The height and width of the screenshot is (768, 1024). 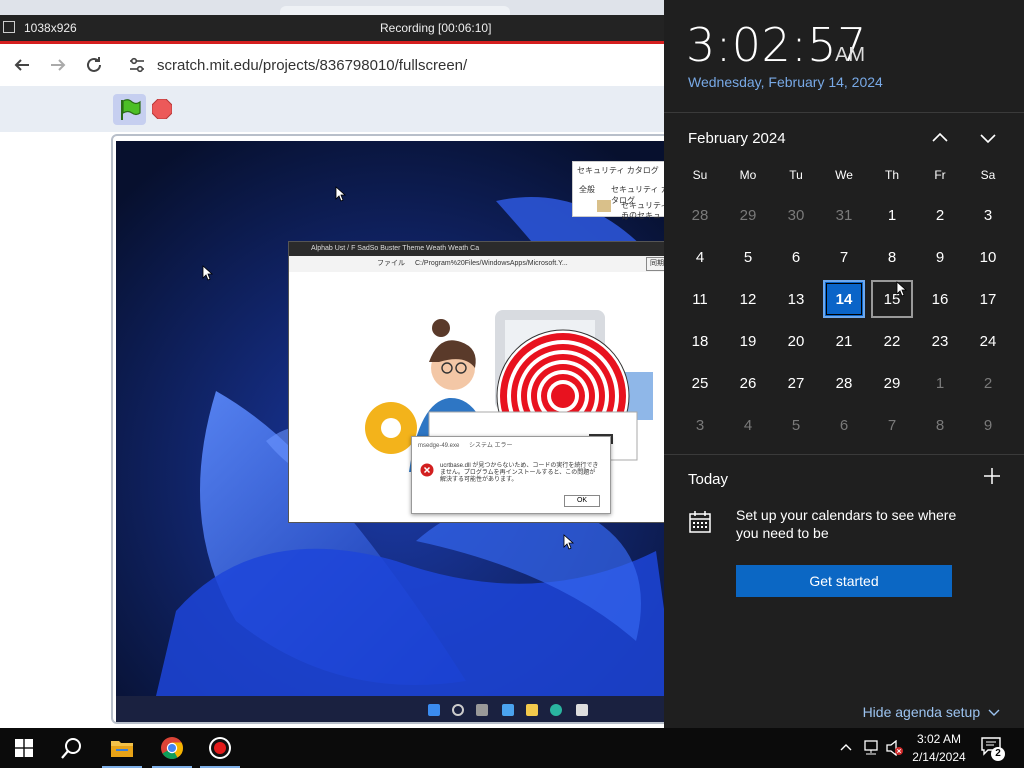 What do you see at coordinates (988, 138) in the screenshot?
I see `chevron-down-icon` at bounding box center [988, 138].